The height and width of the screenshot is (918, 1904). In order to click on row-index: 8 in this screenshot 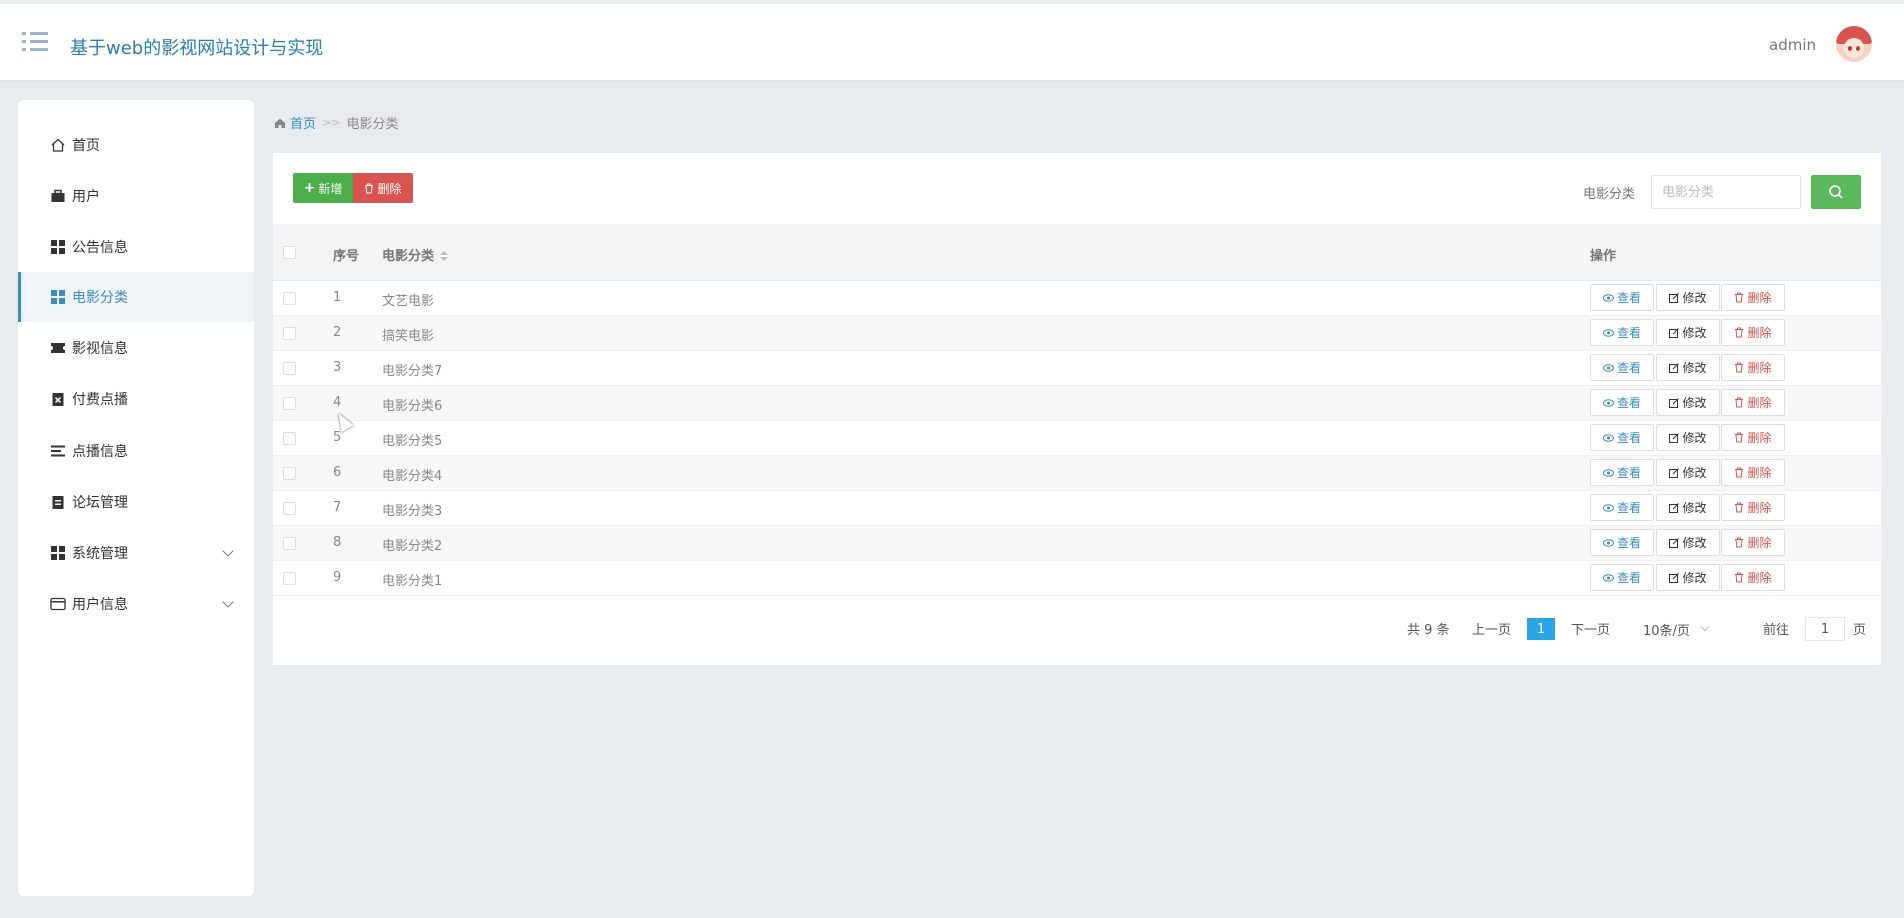, I will do `click(337, 542)`.